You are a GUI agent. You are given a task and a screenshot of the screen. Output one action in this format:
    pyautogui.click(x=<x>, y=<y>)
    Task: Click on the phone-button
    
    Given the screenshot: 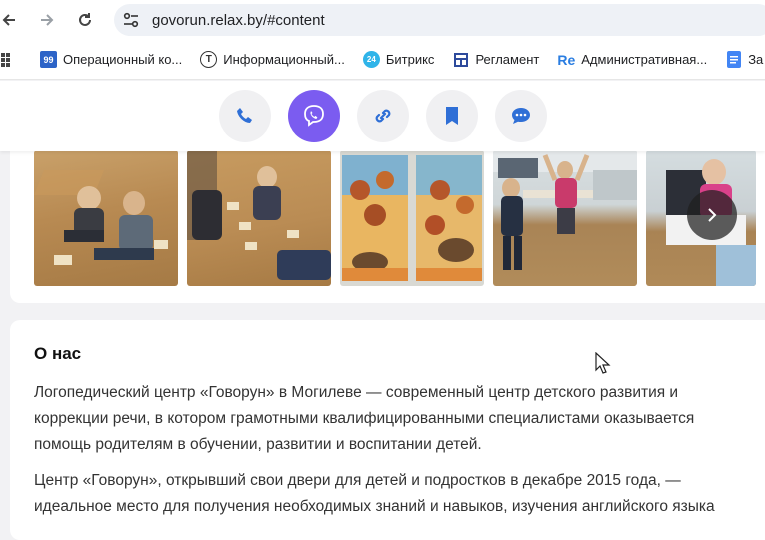 What is the action you would take?
    pyautogui.click(x=244, y=116)
    